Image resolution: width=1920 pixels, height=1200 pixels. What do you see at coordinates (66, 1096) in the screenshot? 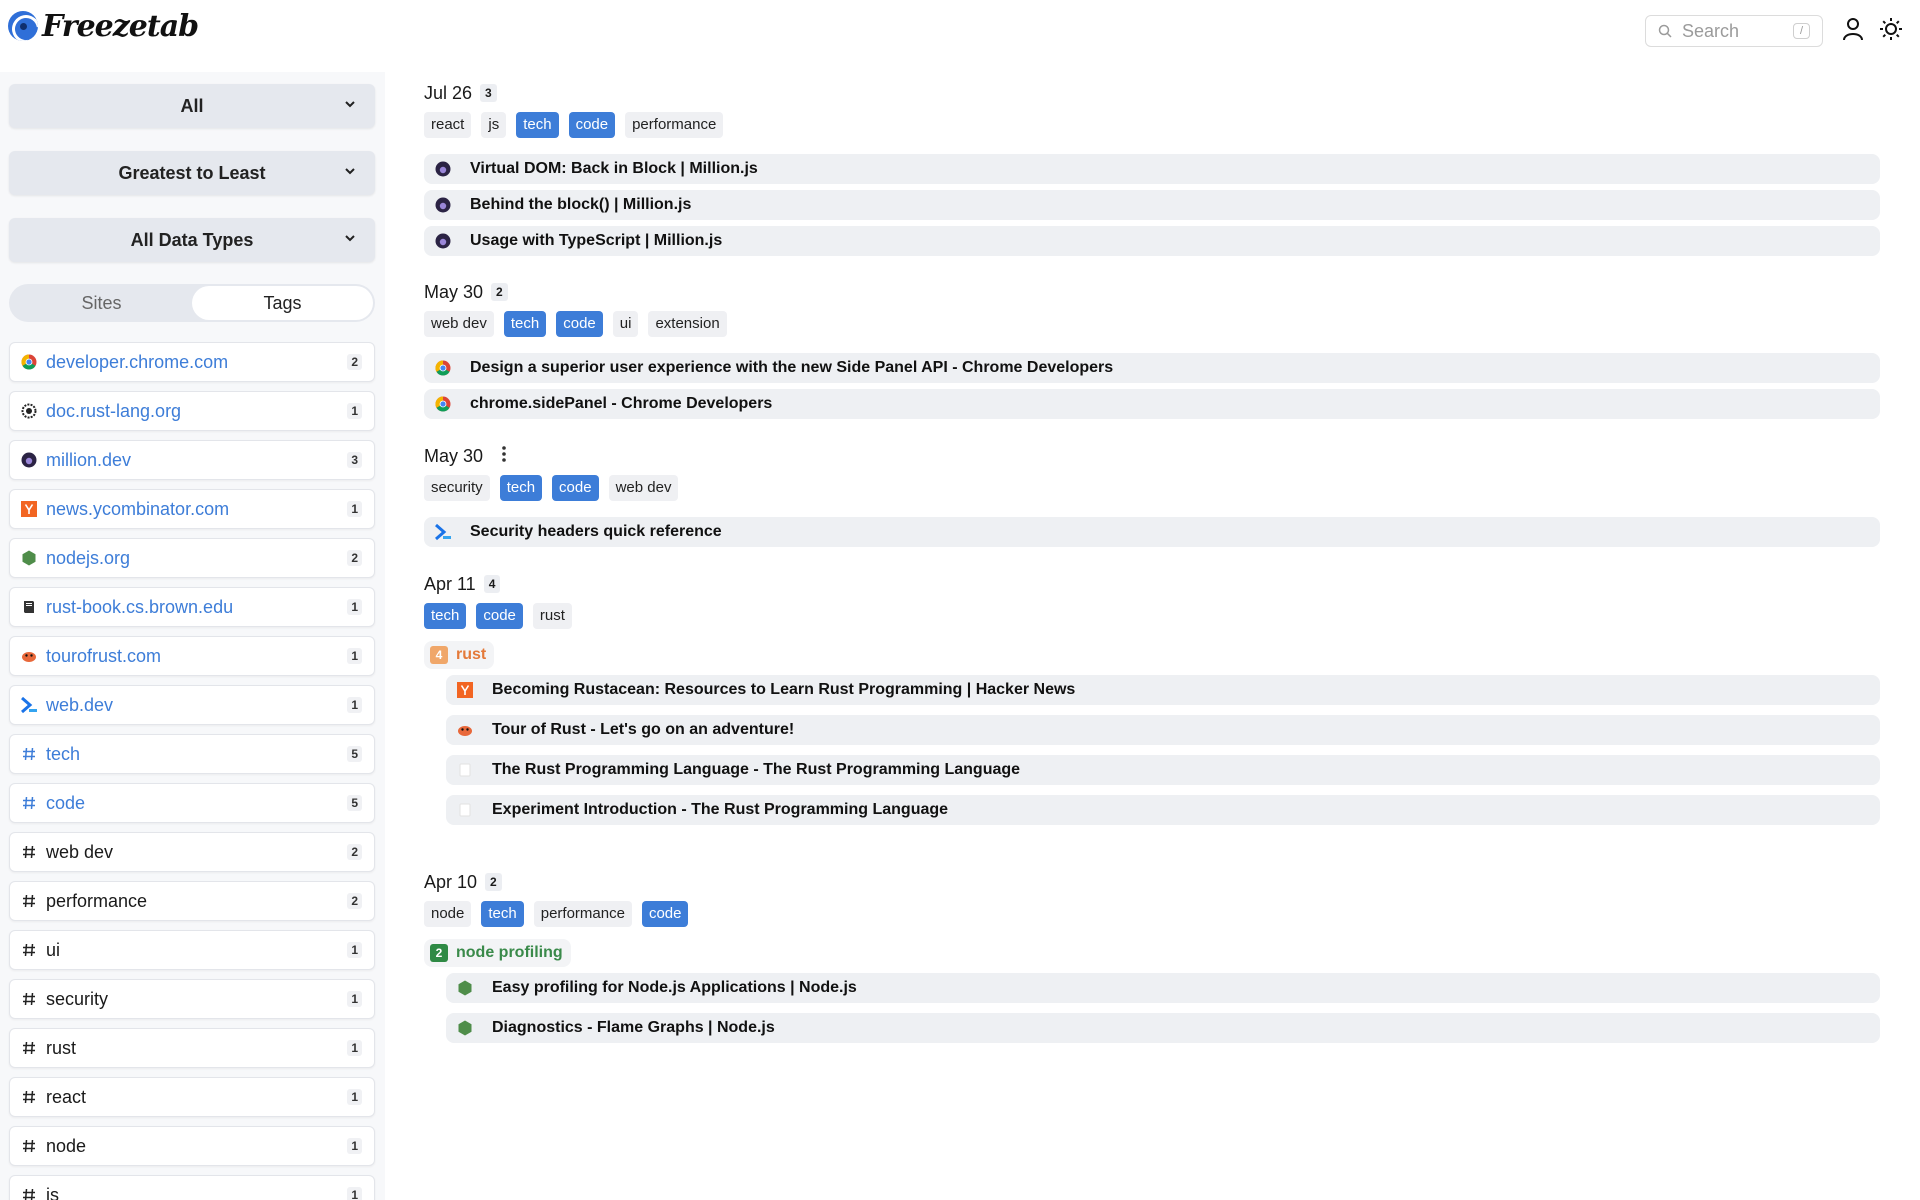
I see `sidebar-item-label: react` at bounding box center [66, 1096].